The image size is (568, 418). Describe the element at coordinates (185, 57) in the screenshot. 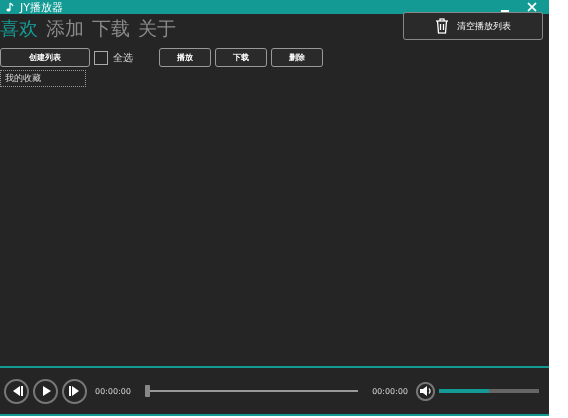

I see `action-button: 播放` at that location.